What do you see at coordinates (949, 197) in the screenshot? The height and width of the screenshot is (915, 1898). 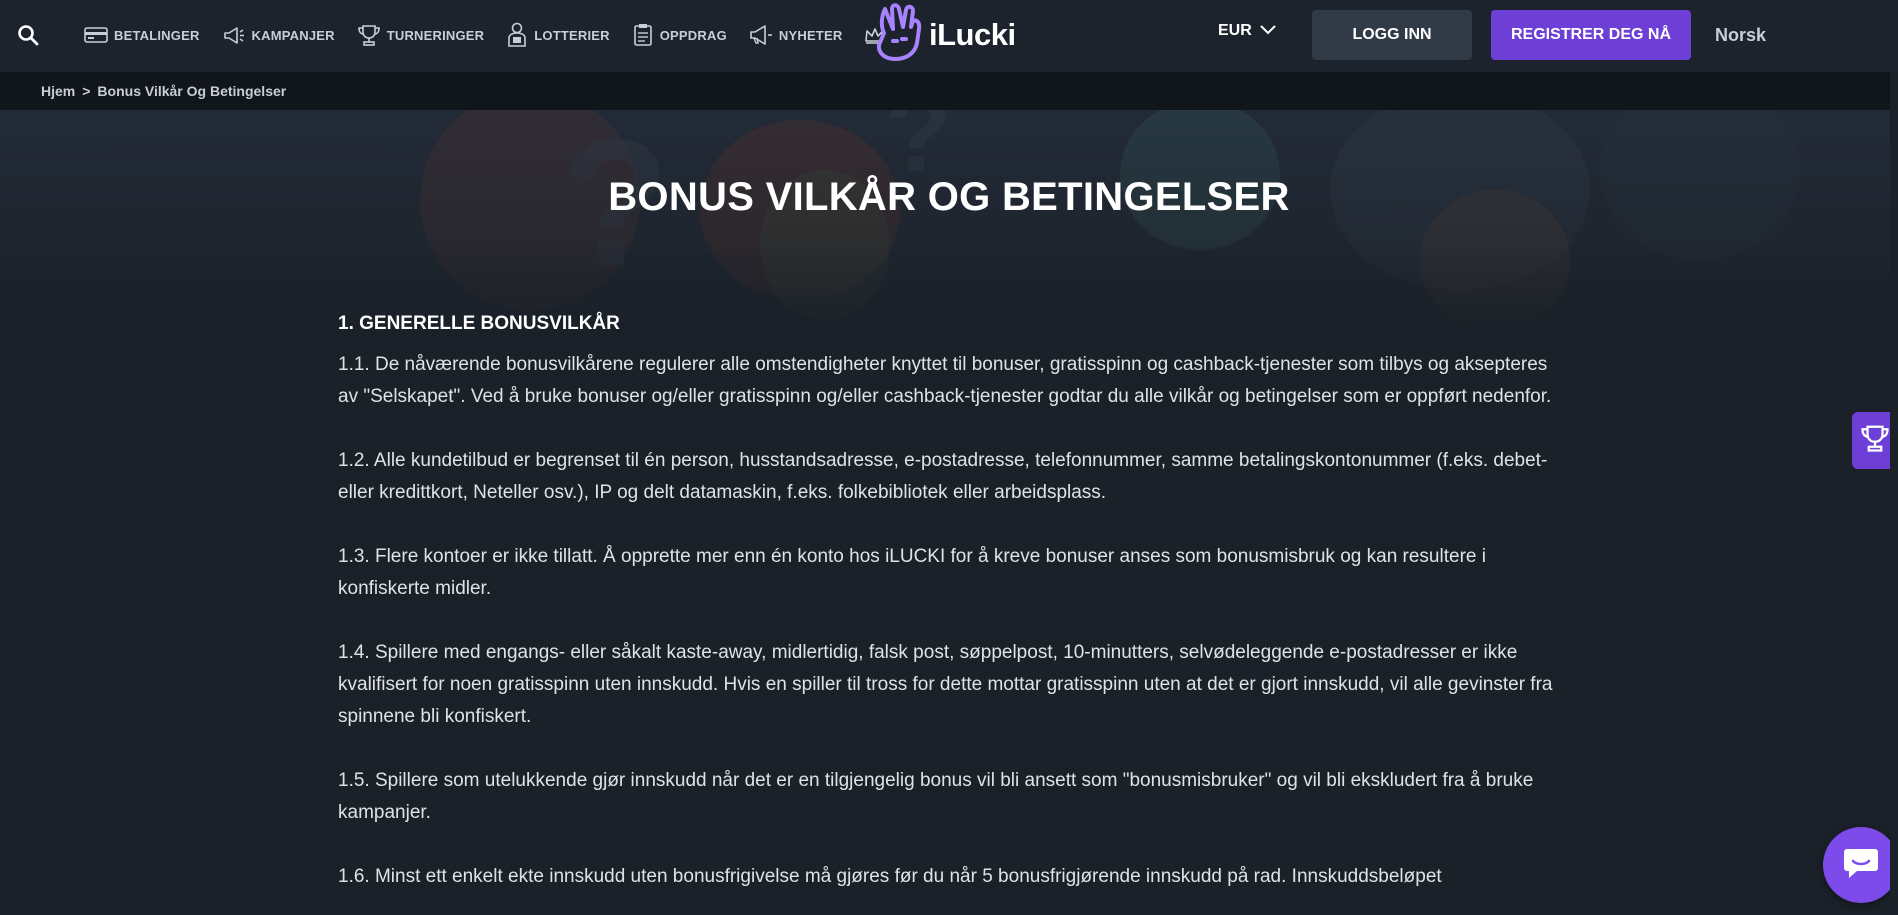 I see `page-title: BONUS VILKÅR OG BETINGELSER` at bounding box center [949, 197].